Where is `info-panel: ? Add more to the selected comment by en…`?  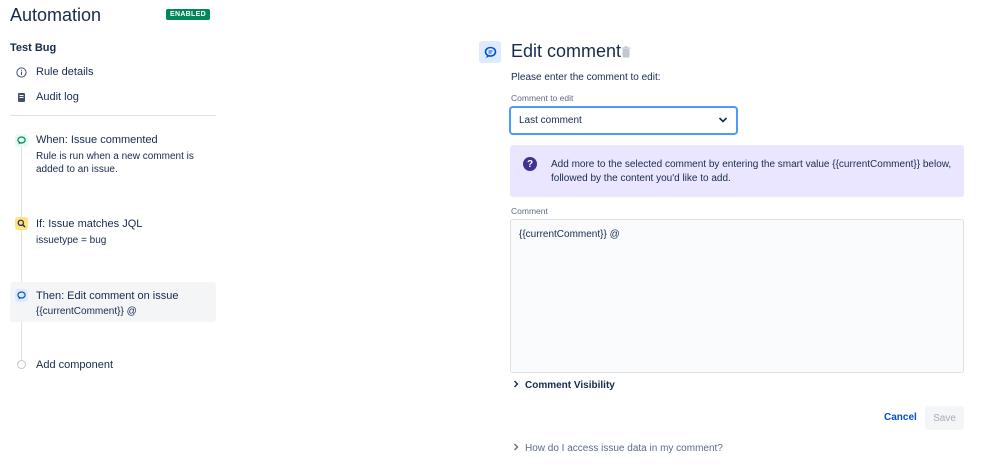
info-panel: ? Add more to the selected comment by en… is located at coordinates (737, 171).